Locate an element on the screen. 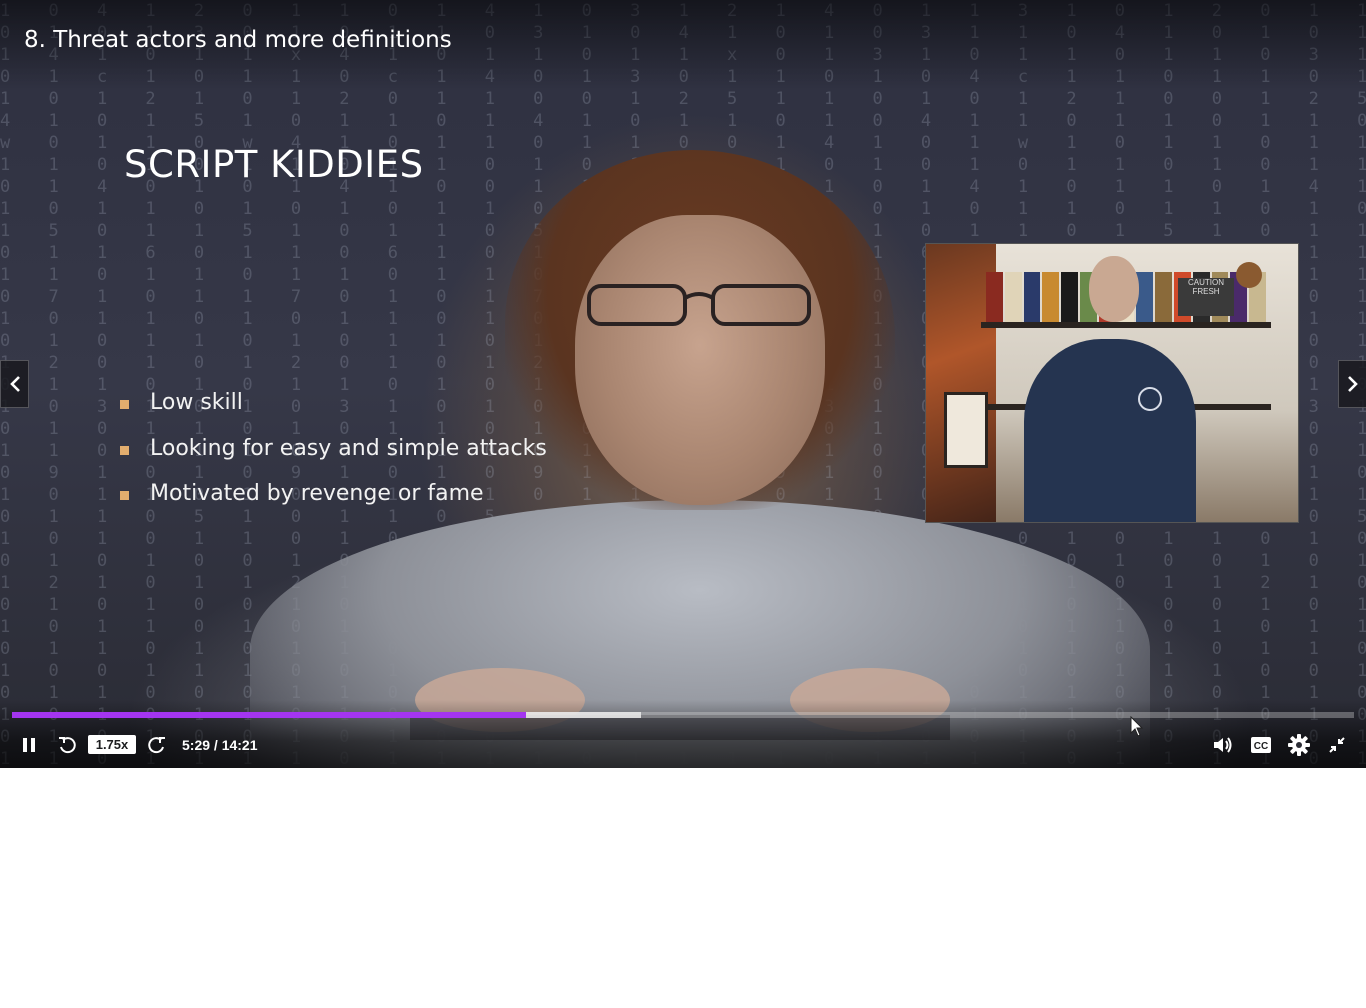 The height and width of the screenshot is (1008, 1366). previous-lecture-button is located at coordinates (14, 384).